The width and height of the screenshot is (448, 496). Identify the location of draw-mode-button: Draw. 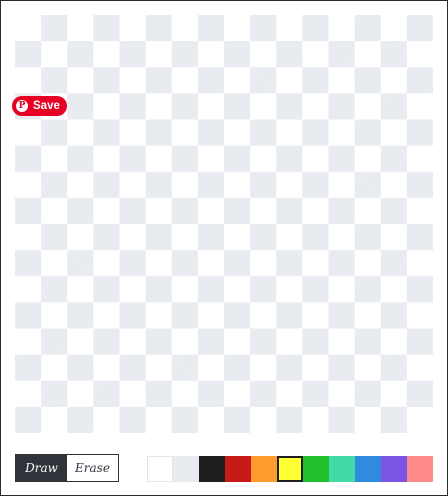
(41, 468).